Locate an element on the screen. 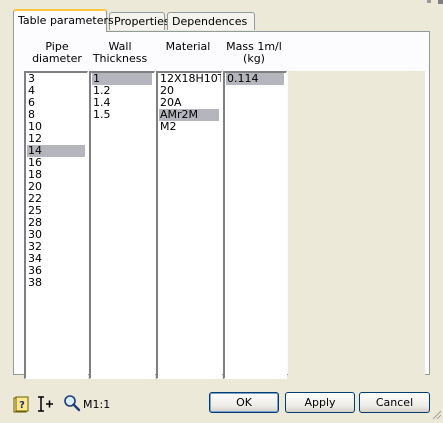  tab-dependences: Dependences is located at coordinates (211, 21).